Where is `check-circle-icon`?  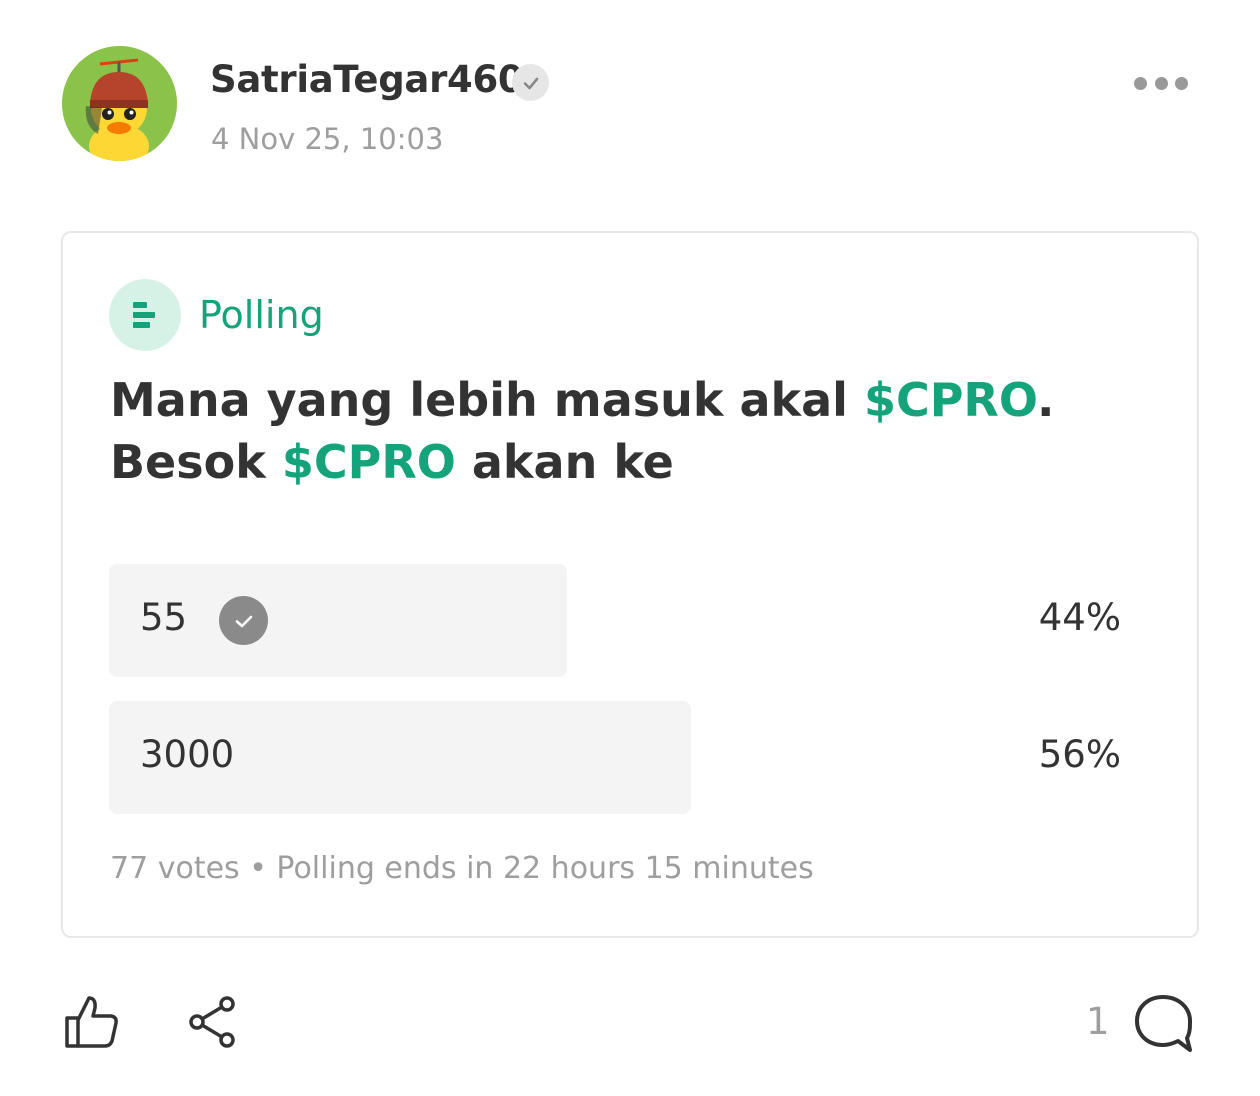
check-circle-icon is located at coordinates (243, 620).